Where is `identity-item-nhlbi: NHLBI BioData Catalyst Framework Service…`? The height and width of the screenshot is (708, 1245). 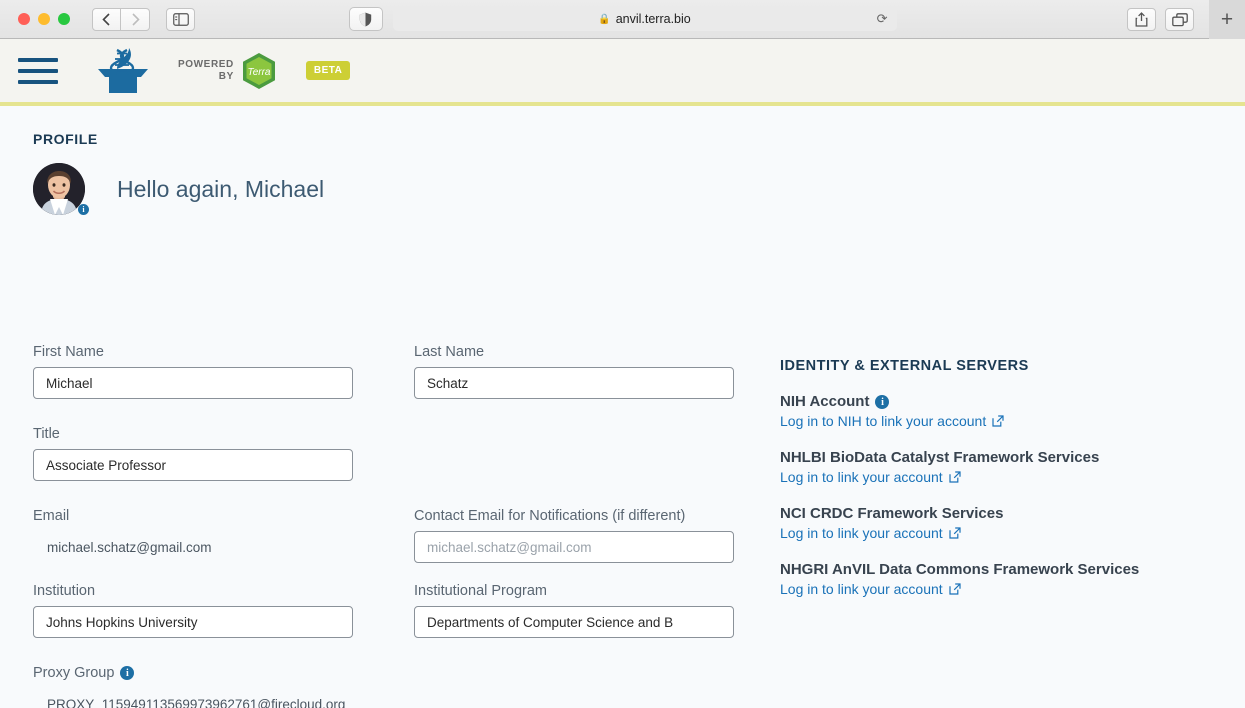
identity-item-nhlbi: NHLBI BioData Catalyst Framework Service… is located at coordinates (1000, 468).